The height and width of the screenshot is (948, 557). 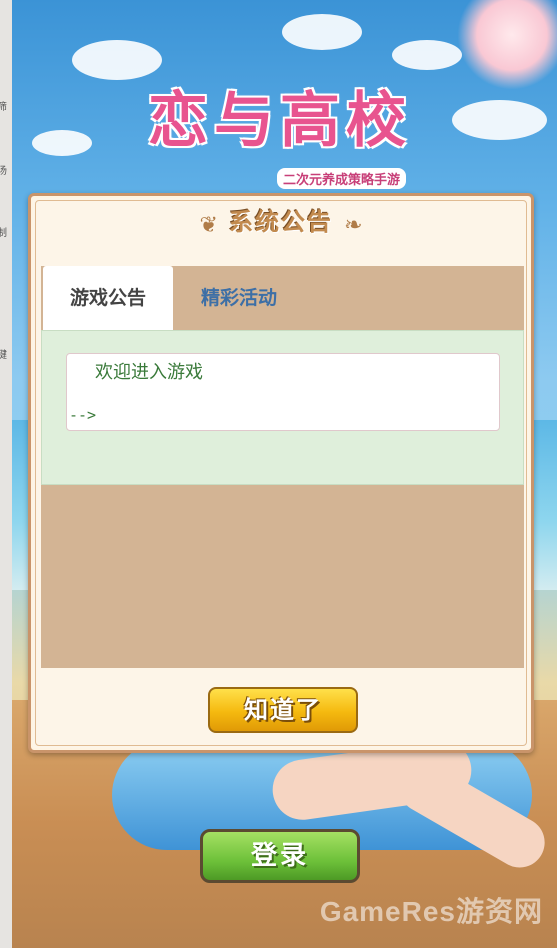 I want to click on ornament-left-icon: ❦, so click(x=208, y=225).